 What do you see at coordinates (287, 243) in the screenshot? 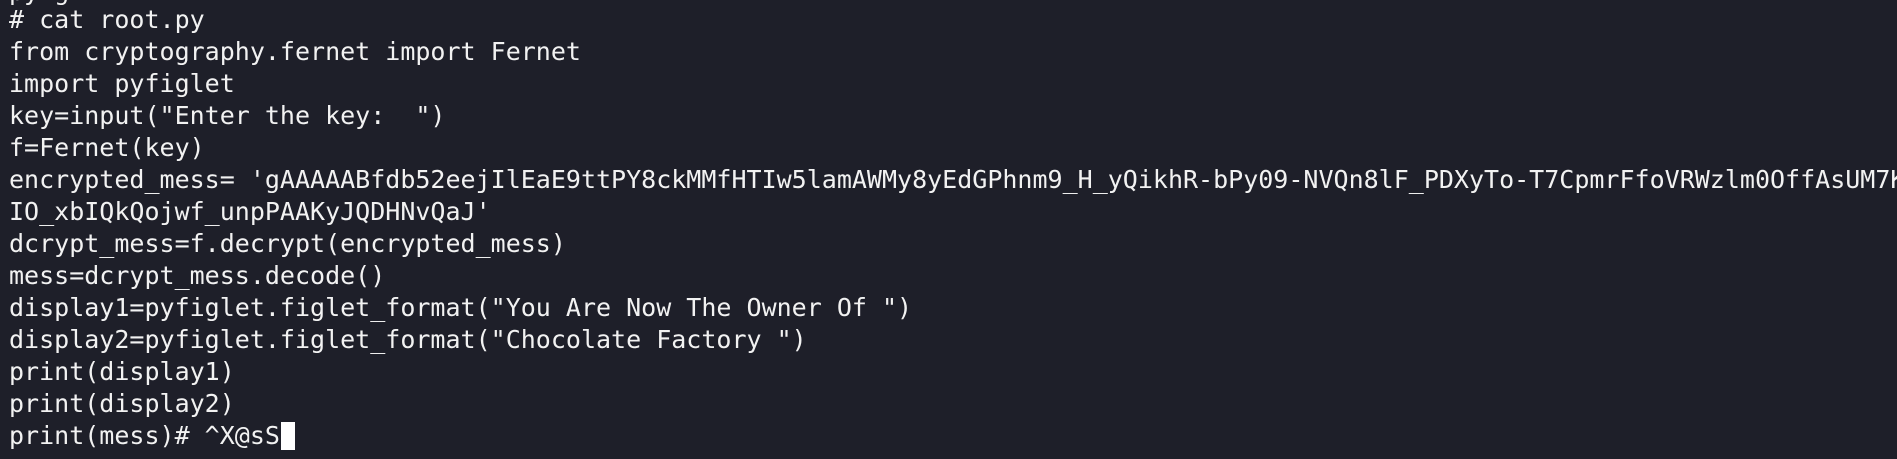
I see `terminal-line: dcrypt_mess=f.decrypt(encrypted_mess)` at bounding box center [287, 243].